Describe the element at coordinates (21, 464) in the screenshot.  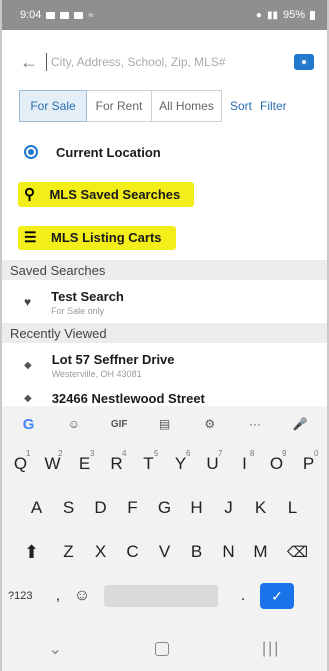
I see `key-q: Q1` at that location.